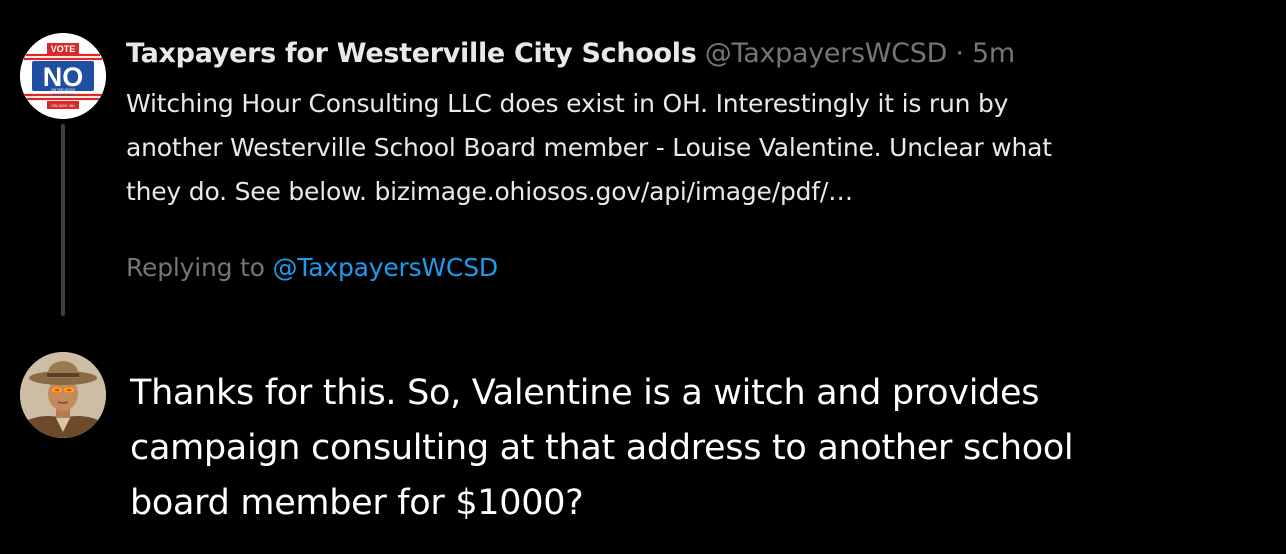  Describe the element at coordinates (826, 53) in the screenshot. I see `author-handle: @TaxpayersWCSD` at that location.